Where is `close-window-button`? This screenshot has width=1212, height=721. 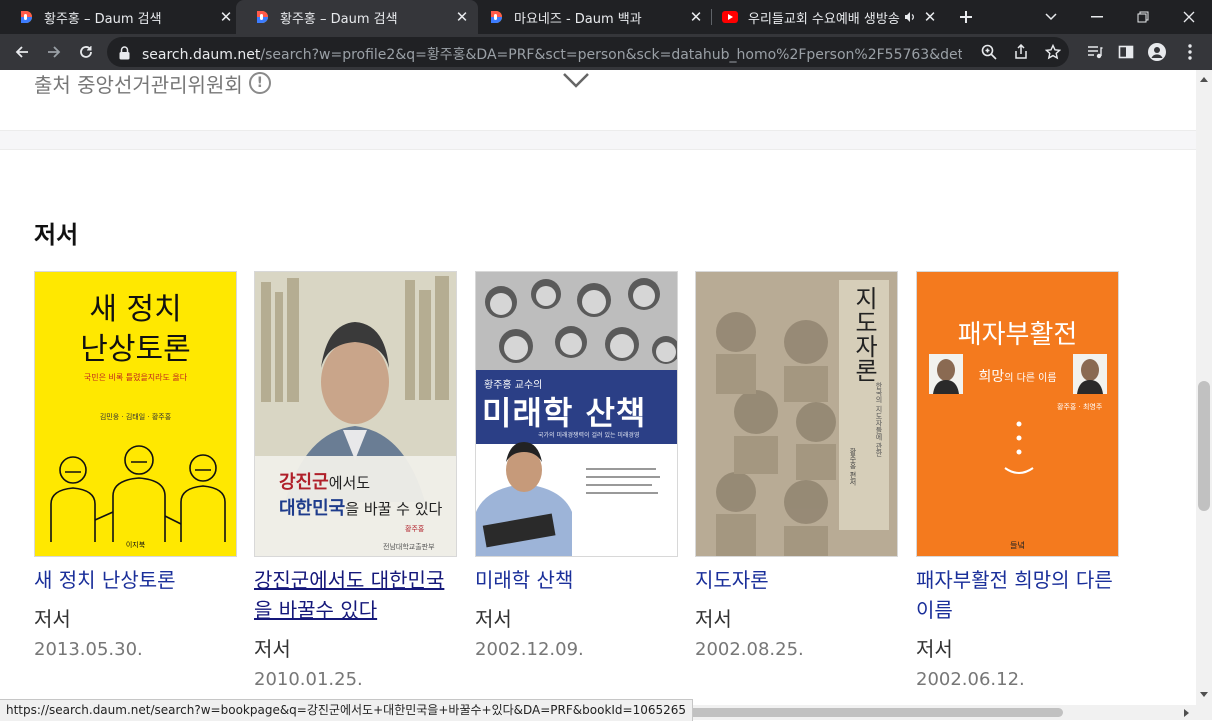 close-window-button is located at coordinates (1189, 17).